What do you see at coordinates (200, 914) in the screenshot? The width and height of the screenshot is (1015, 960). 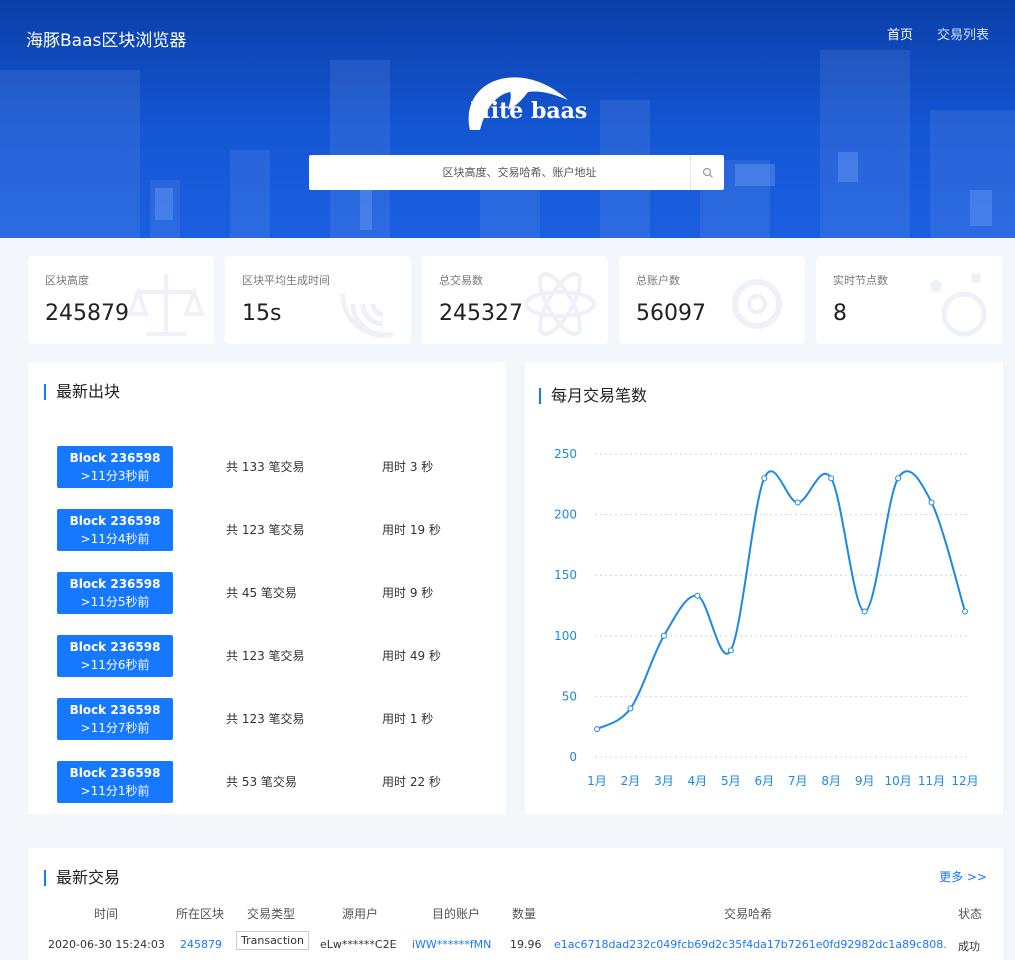 I see `column-header: 所在区块` at bounding box center [200, 914].